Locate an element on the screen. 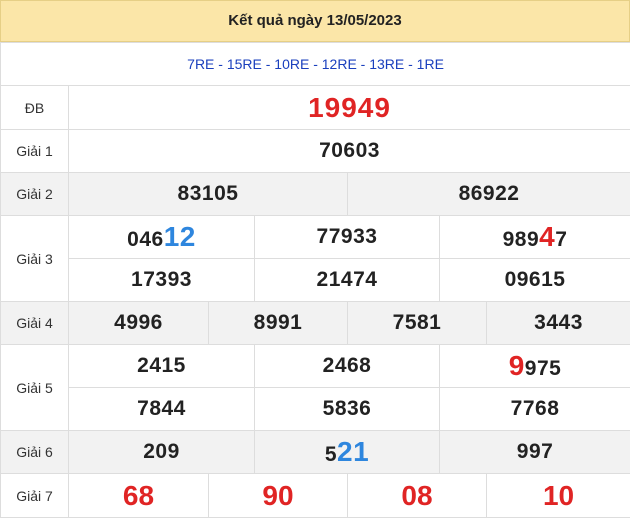 Image resolution: width=630 pixels, height=530 pixels. prize-number: 10 is located at coordinates (557, 495).